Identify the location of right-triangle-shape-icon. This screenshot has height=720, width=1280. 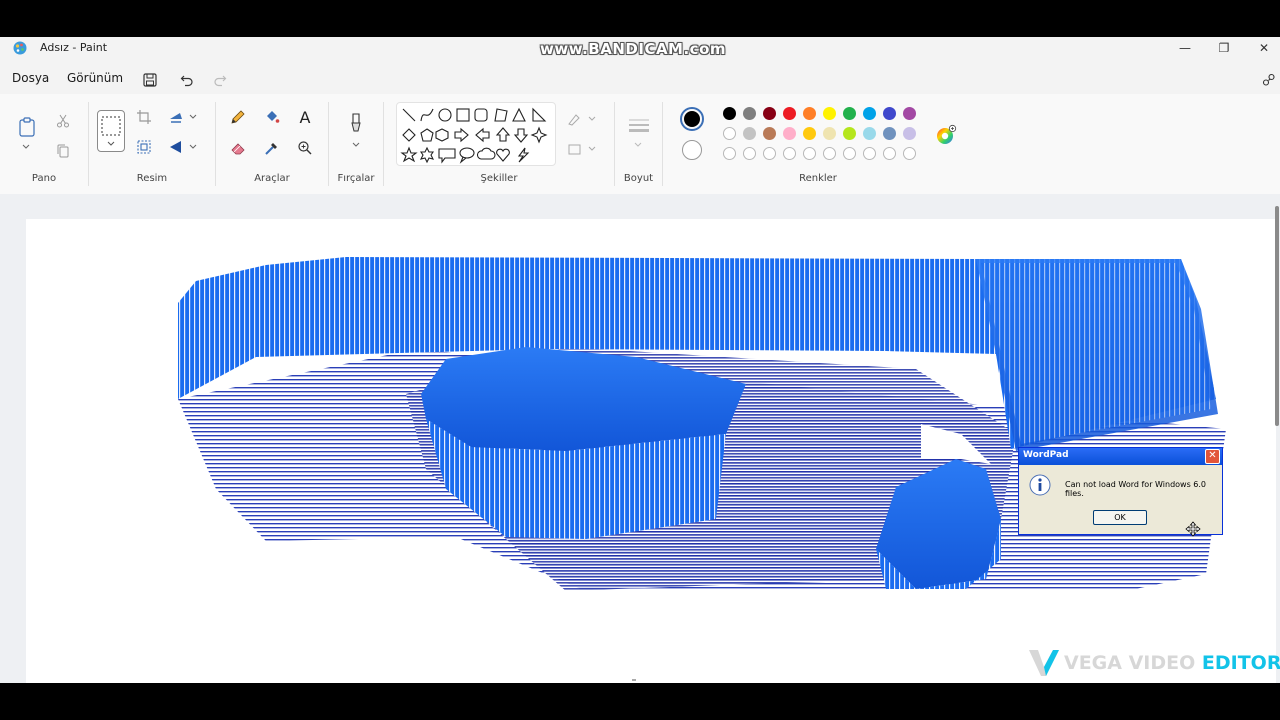
(539, 114).